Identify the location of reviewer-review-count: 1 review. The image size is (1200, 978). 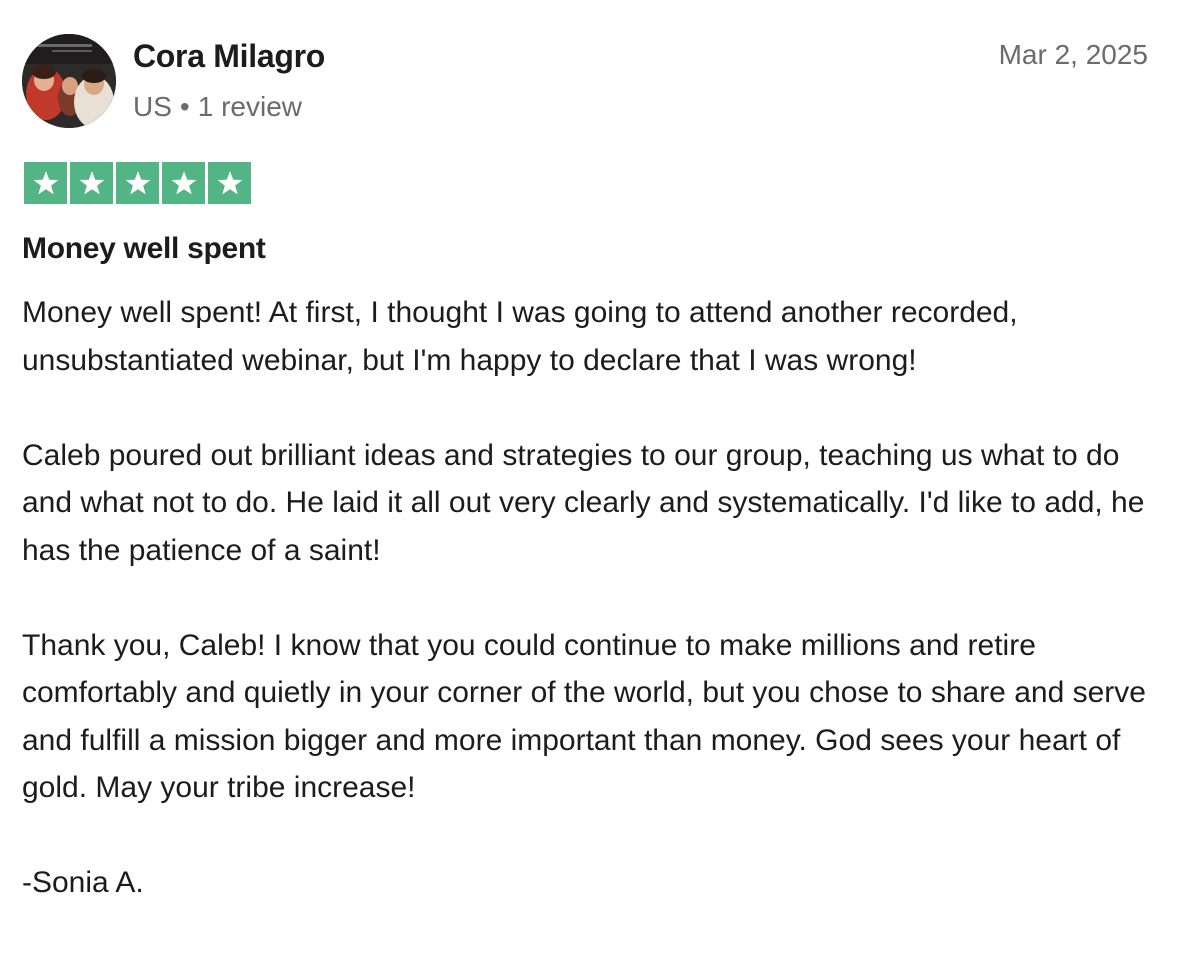
(250, 106).